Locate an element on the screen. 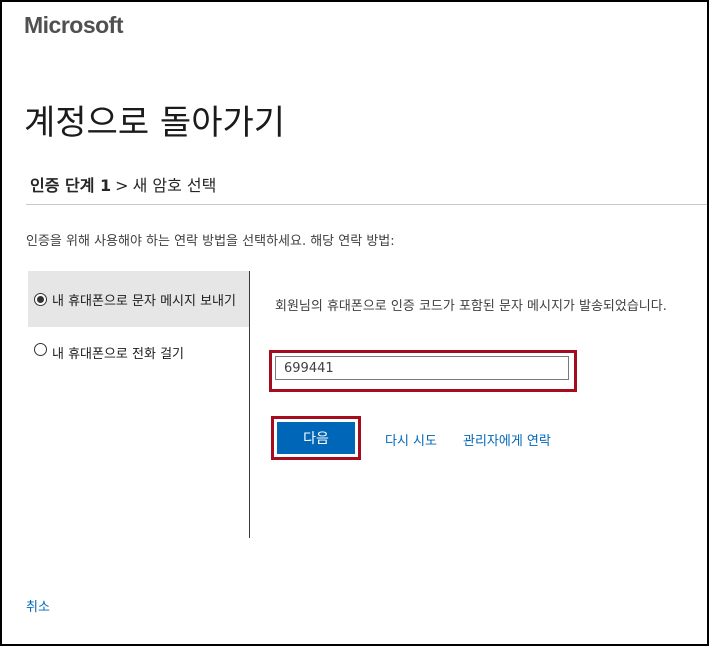 The image size is (709, 646). breadcrumb-current-step: 인증 단계 1 is located at coordinates (71, 185).